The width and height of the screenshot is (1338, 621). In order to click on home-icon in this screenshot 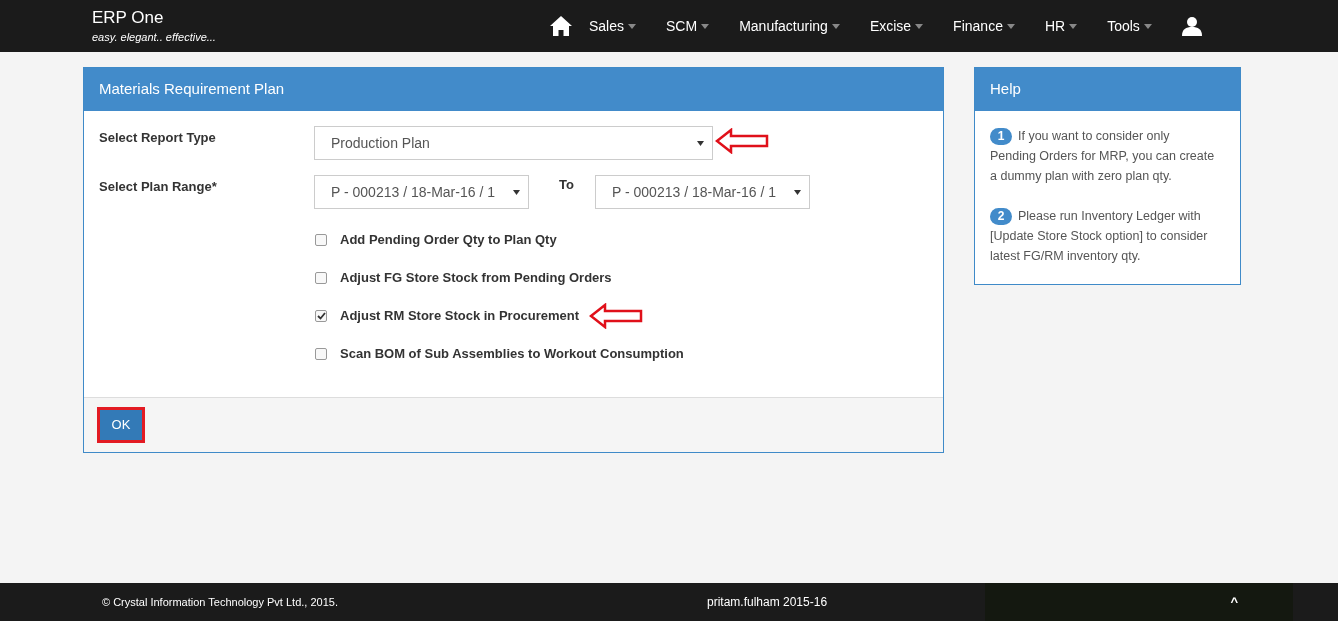, I will do `click(561, 26)`.